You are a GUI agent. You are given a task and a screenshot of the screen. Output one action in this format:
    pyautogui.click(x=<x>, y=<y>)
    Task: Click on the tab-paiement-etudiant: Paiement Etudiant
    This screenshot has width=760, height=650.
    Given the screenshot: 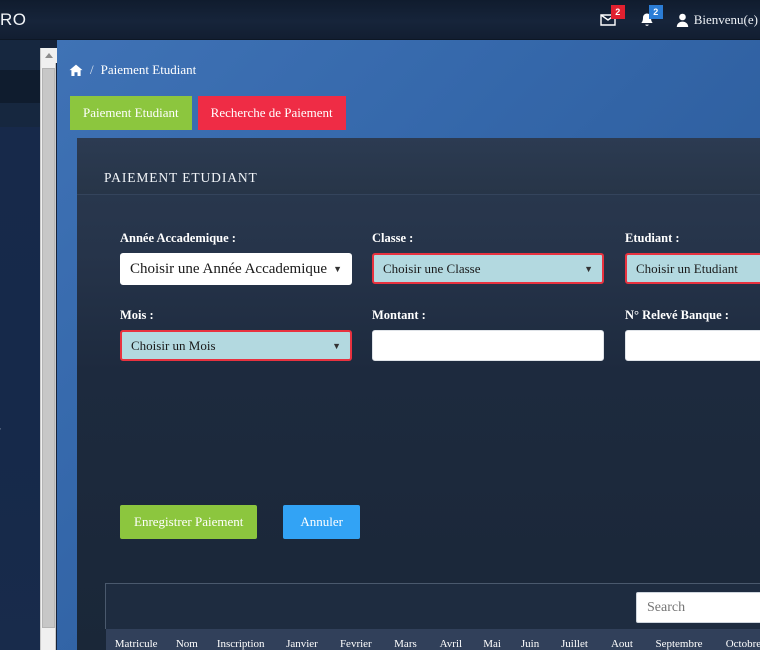 What is the action you would take?
    pyautogui.click(x=131, y=113)
    